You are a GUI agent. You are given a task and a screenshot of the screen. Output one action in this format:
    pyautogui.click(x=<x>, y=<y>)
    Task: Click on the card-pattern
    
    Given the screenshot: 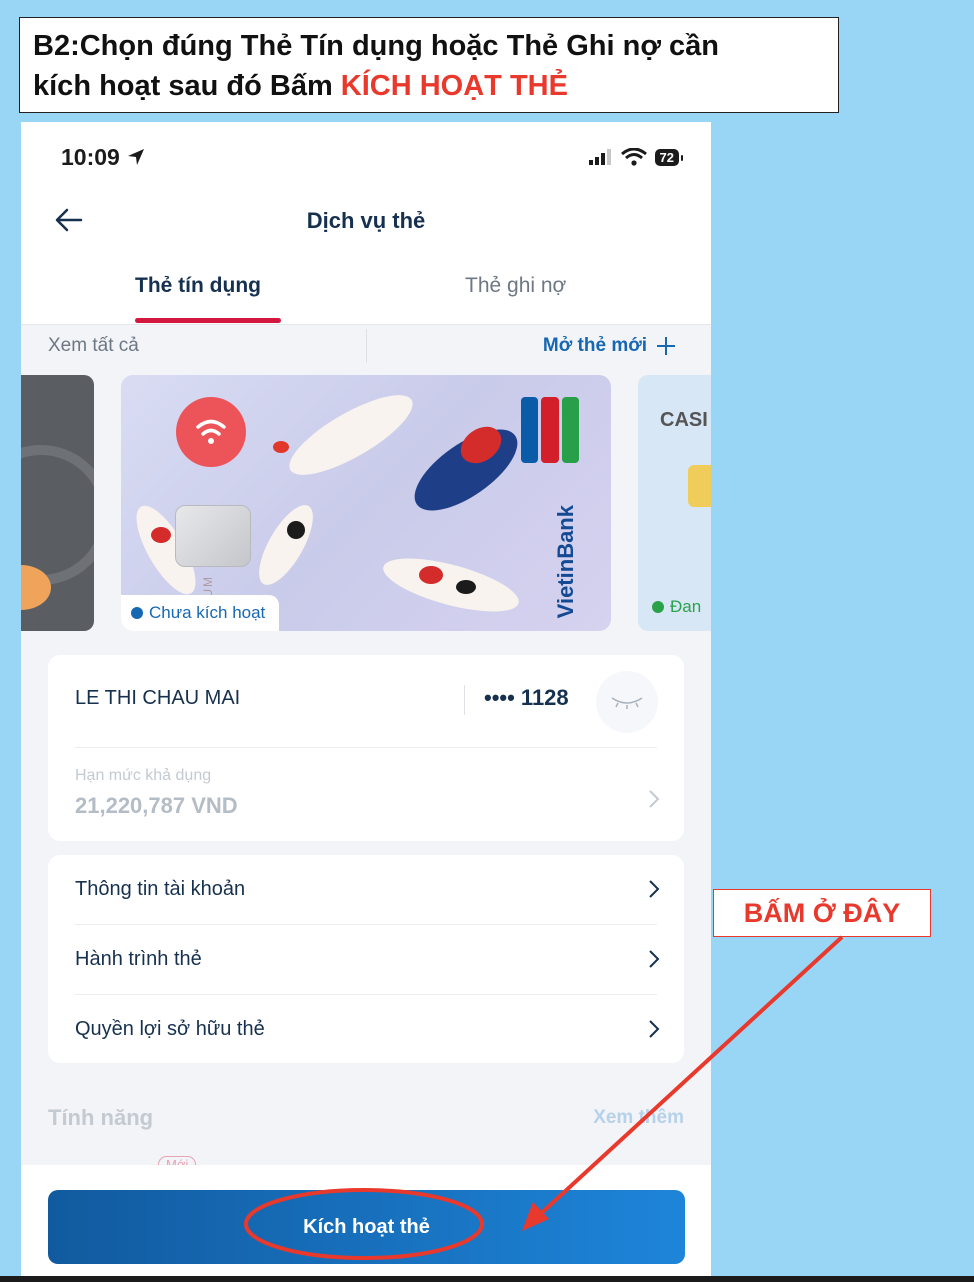 What is the action you would take?
    pyautogui.click(x=57, y=515)
    